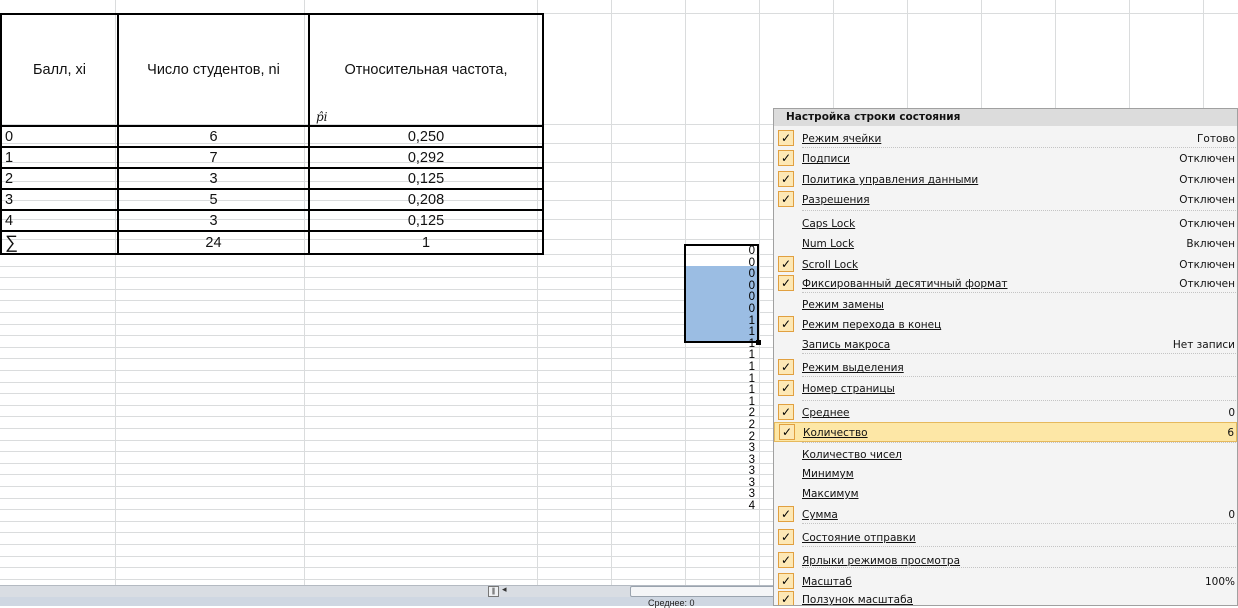  Describe the element at coordinates (830, 265) in the screenshot. I see `menu-item-label: Scroll Lock` at that location.